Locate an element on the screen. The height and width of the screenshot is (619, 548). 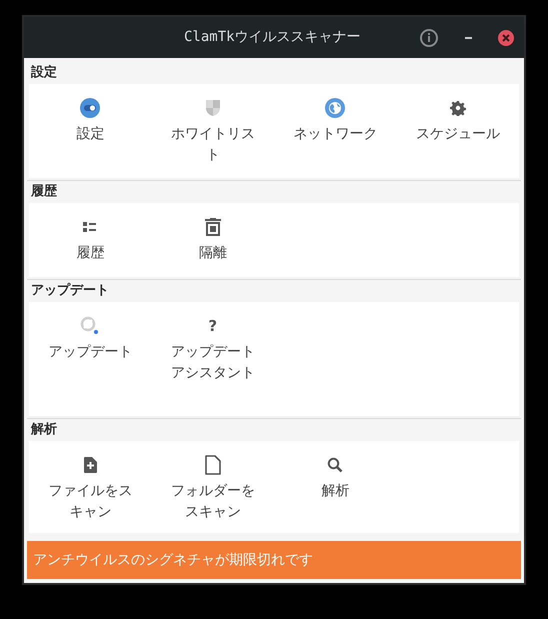
tool-label: アップデート is located at coordinates (90, 352).